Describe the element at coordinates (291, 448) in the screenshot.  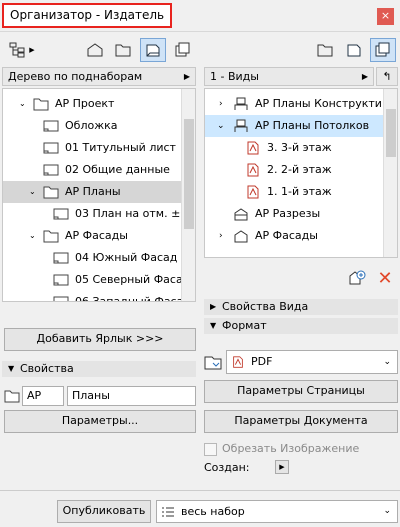
I see `crop-image-label: Обрезать Изображение` at that location.